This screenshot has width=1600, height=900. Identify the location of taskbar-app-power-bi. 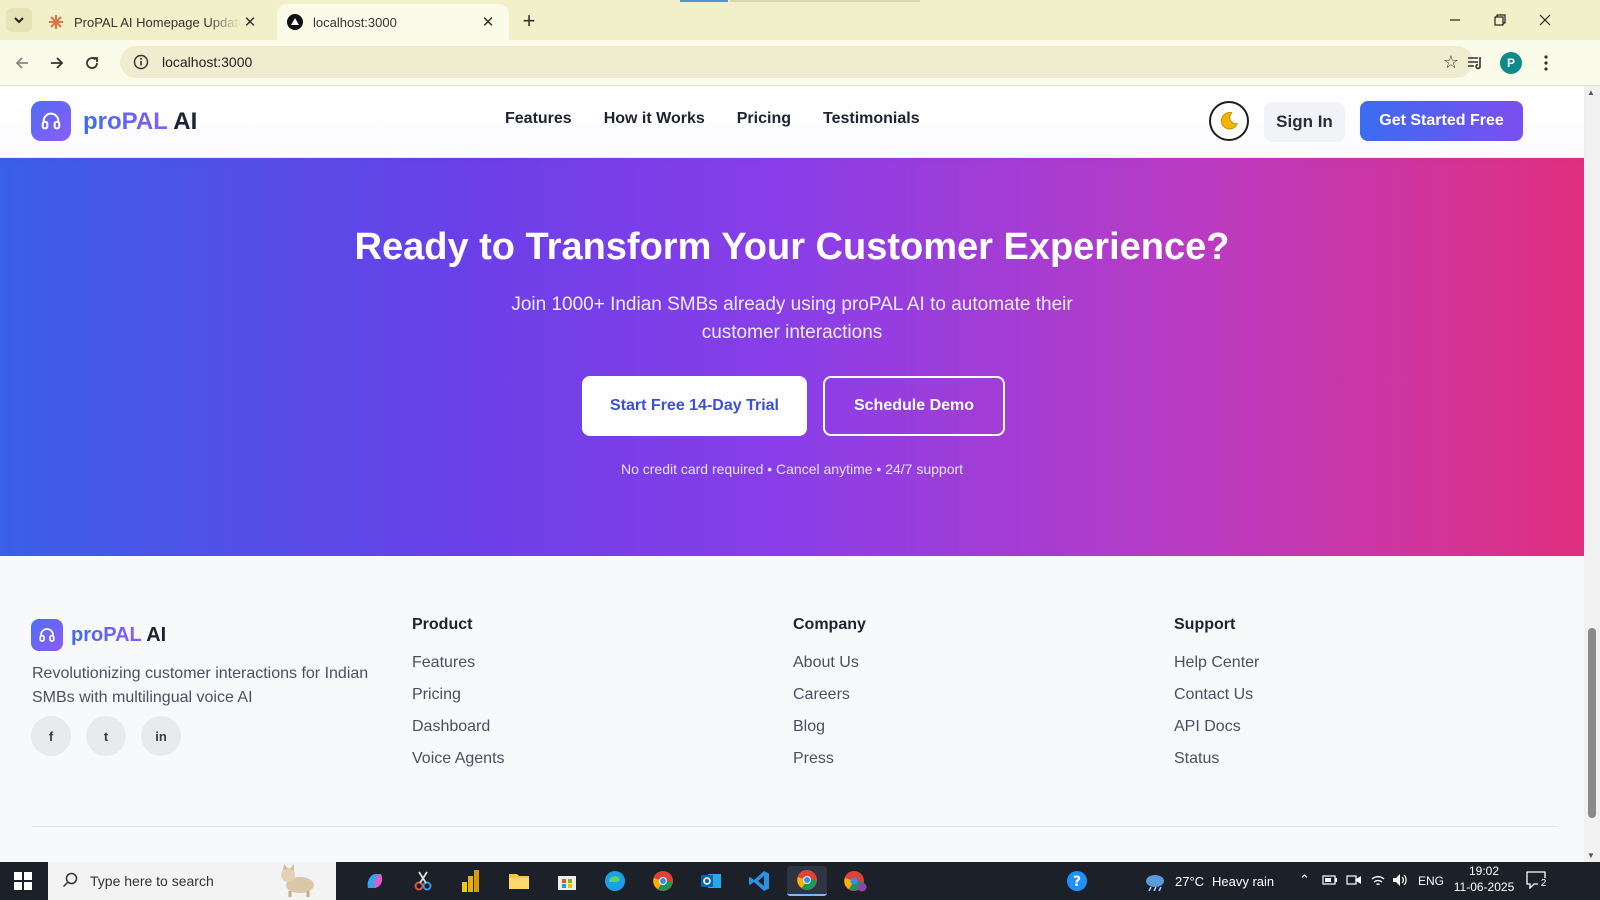
(471, 881).